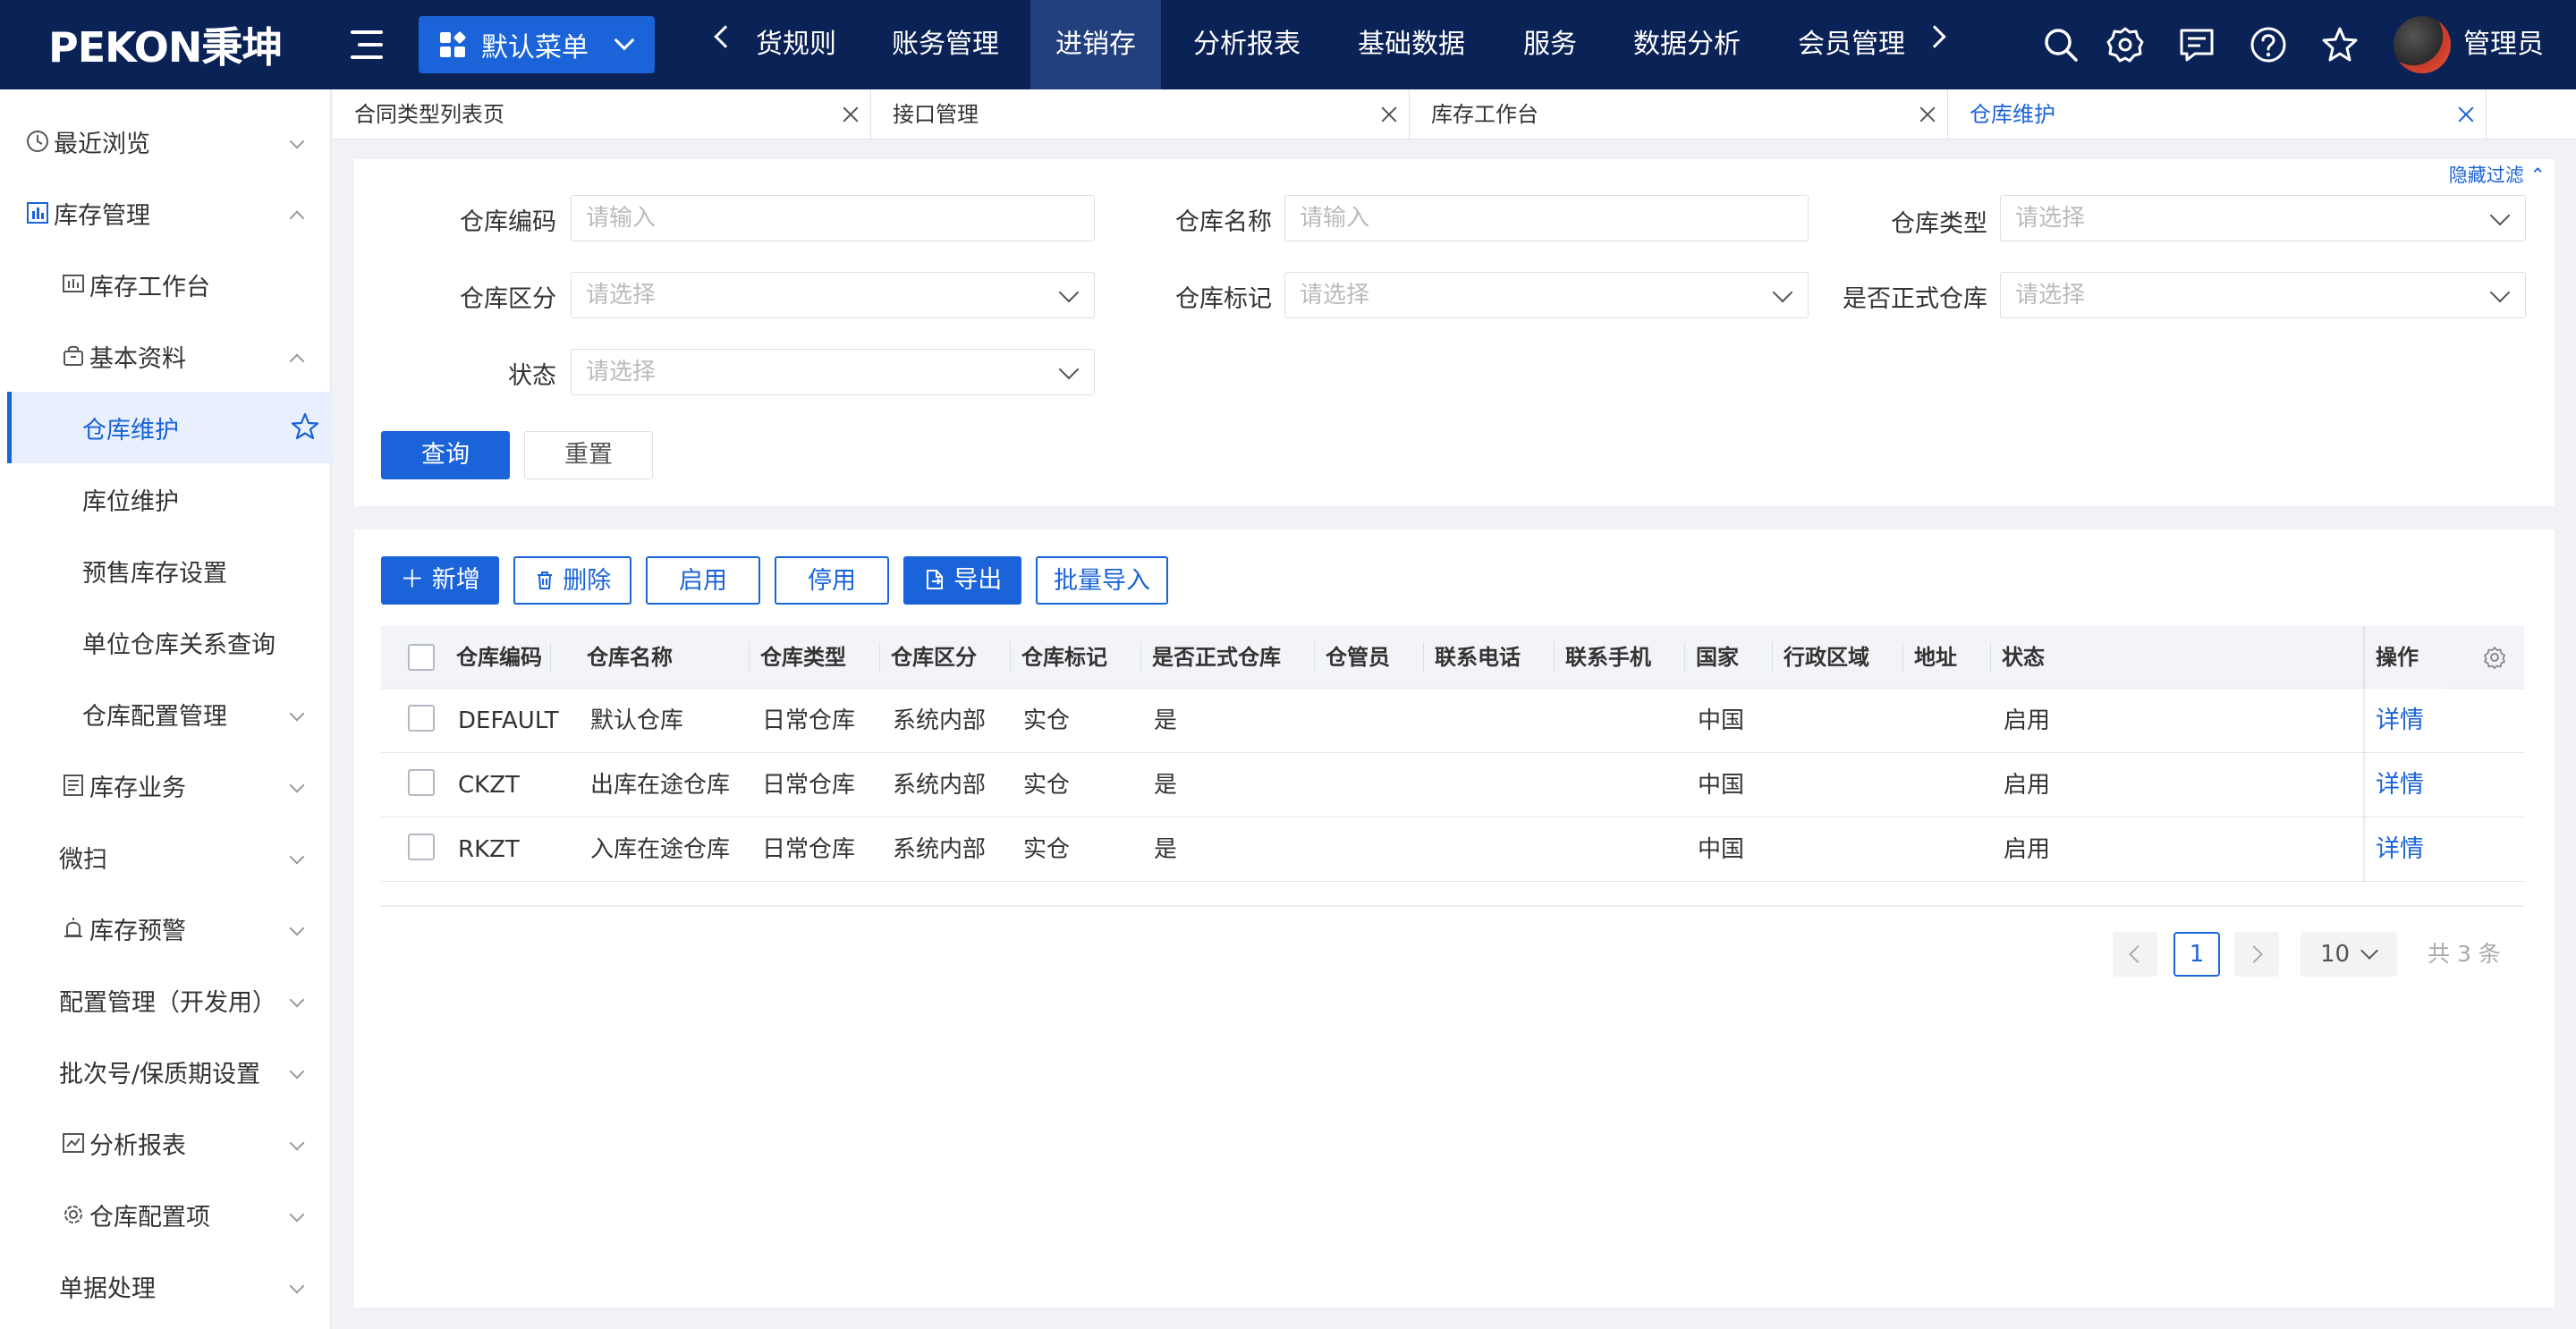 This screenshot has height=1329, width=2576. What do you see at coordinates (2268, 44) in the screenshot?
I see `help-icon` at bounding box center [2268, 44].